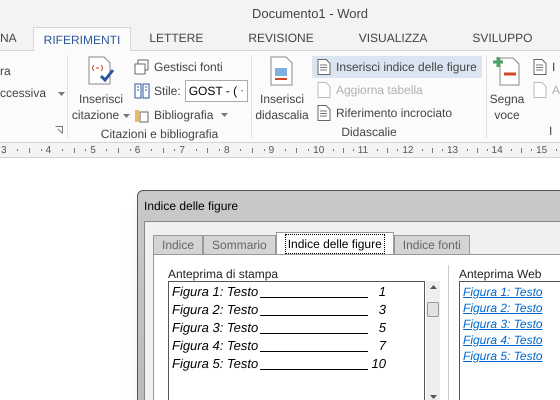 This screenshot has width=560, height=400. I want to click on documents-icon, so click(142, 67).